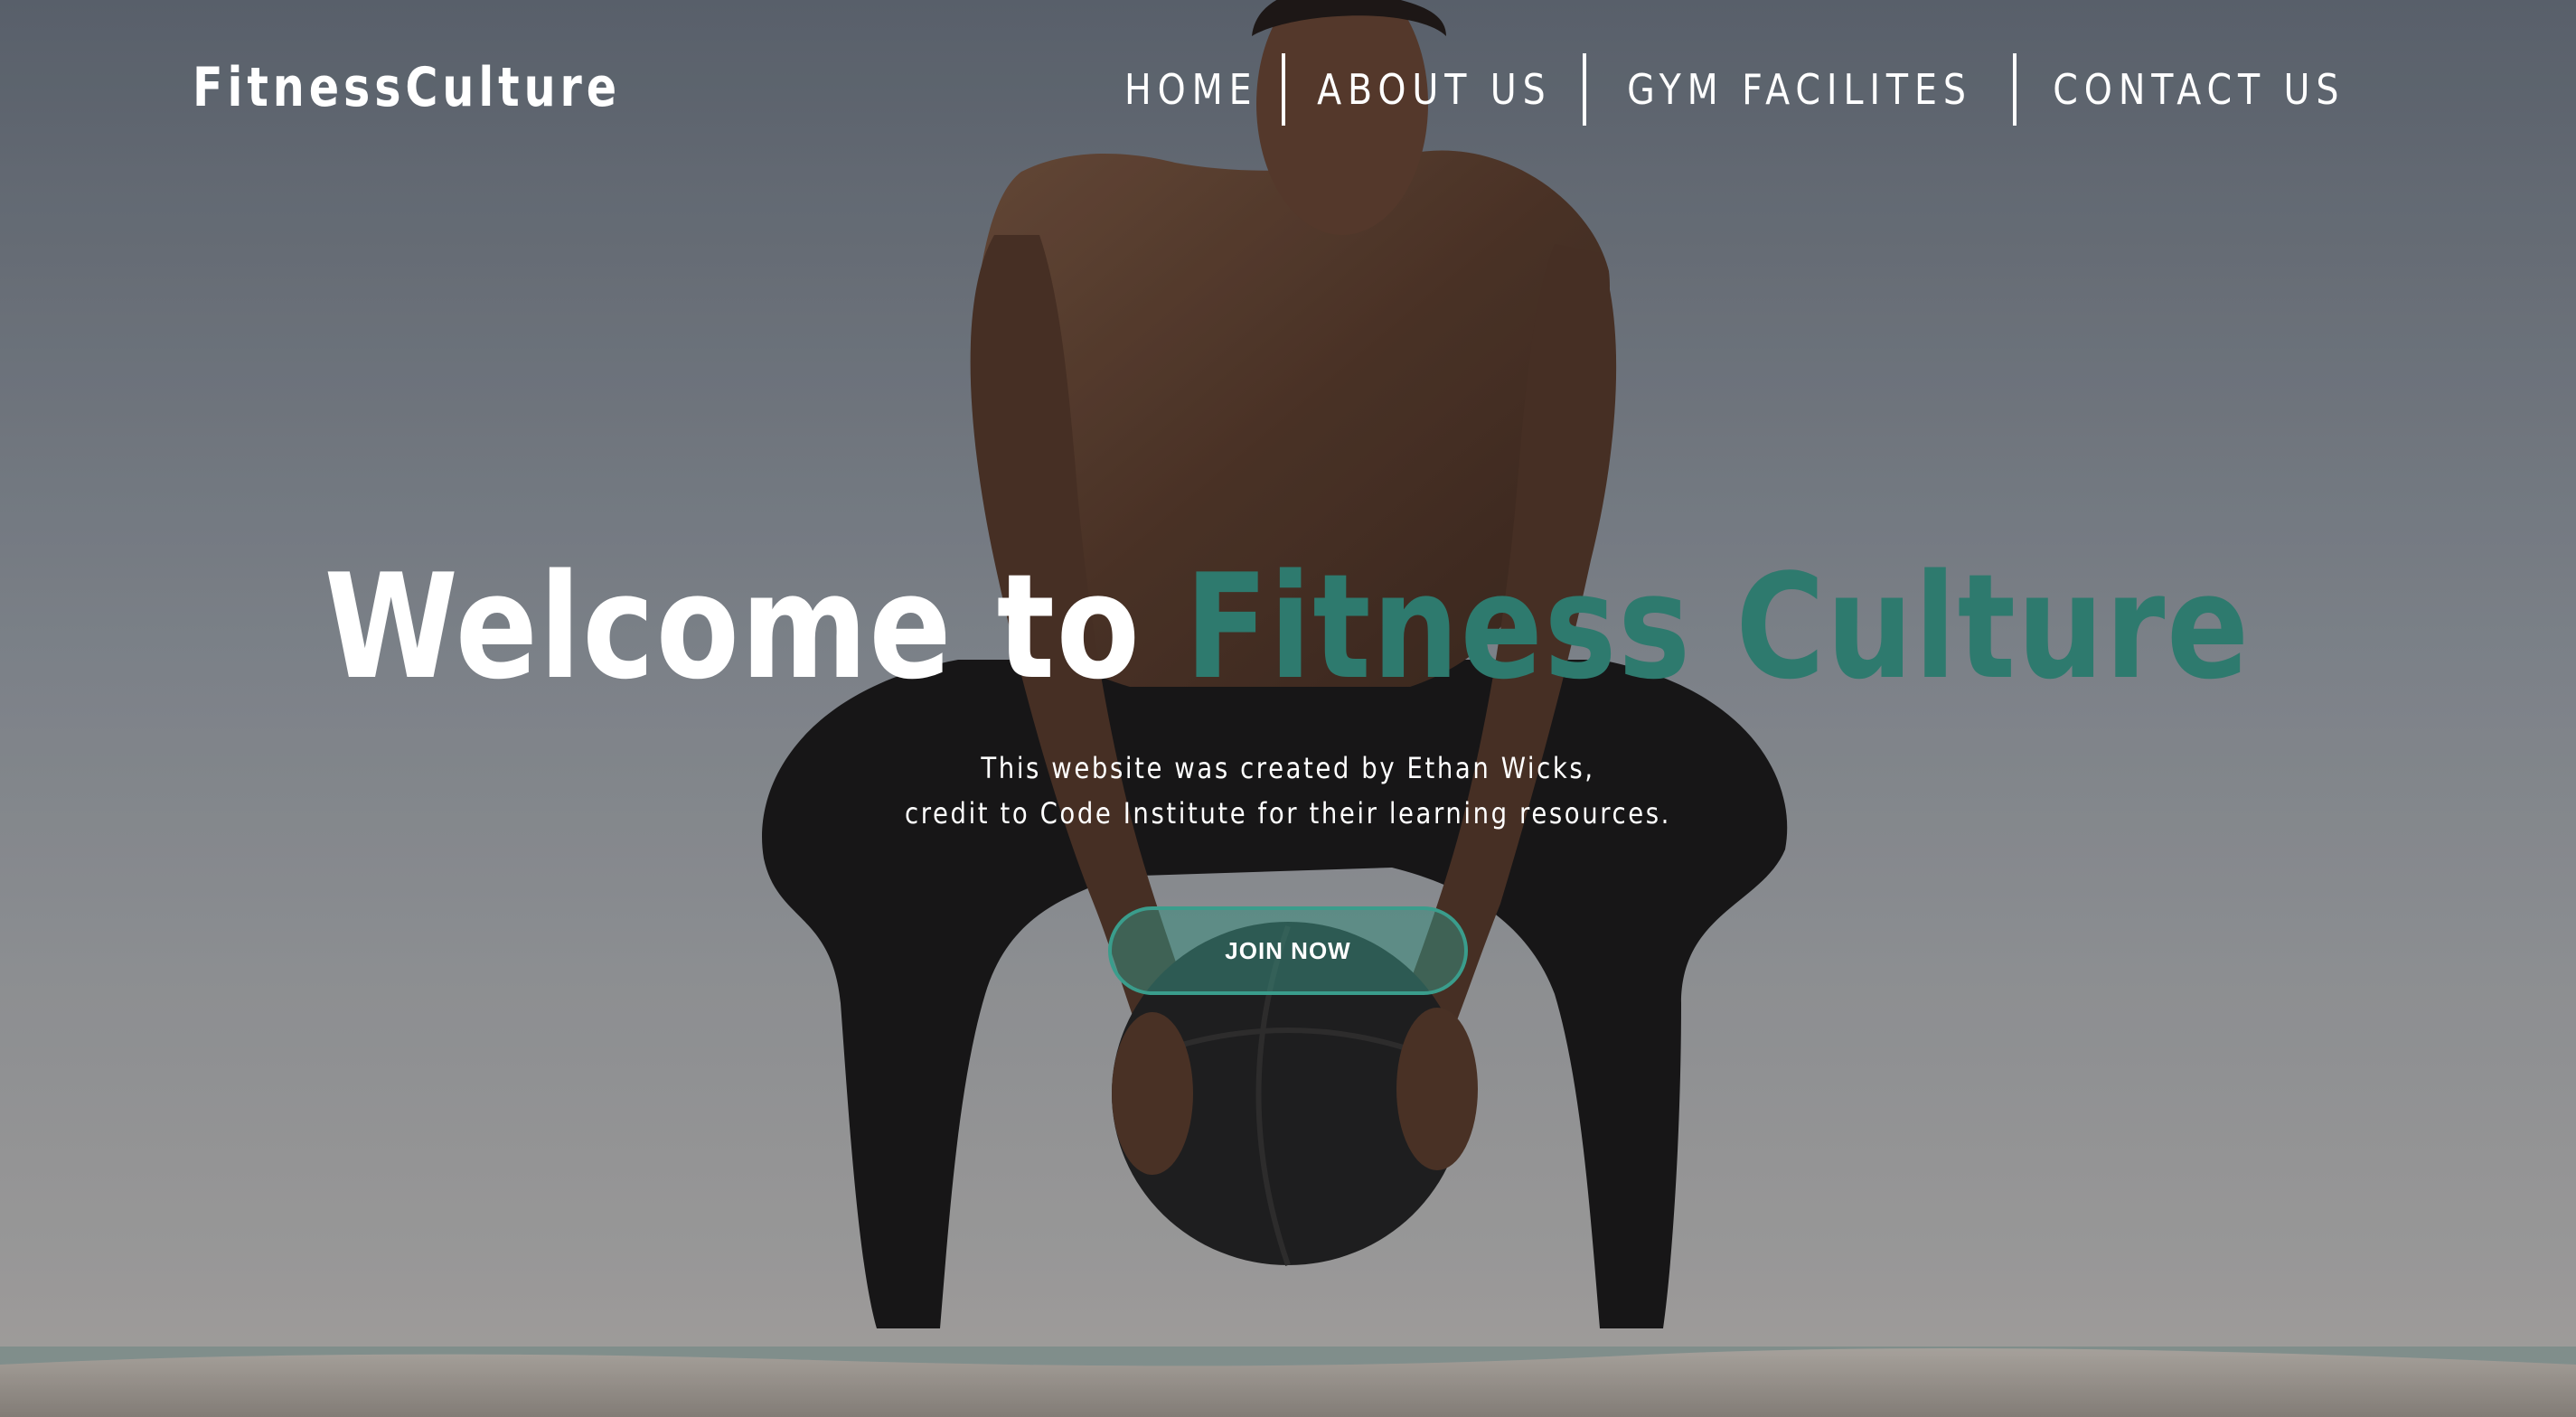 This screenshot has width=2576, height=1417. I want to click on headline-prefix: Welcome to, so click(733, 627).